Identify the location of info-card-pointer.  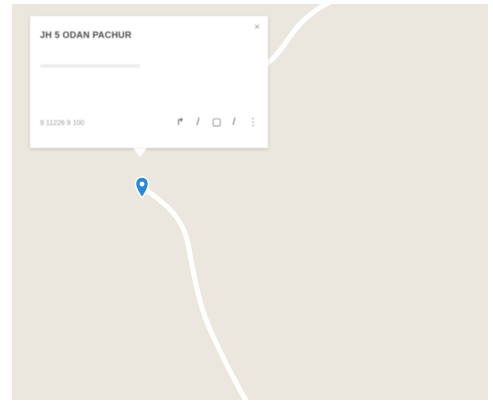
(140, 152).